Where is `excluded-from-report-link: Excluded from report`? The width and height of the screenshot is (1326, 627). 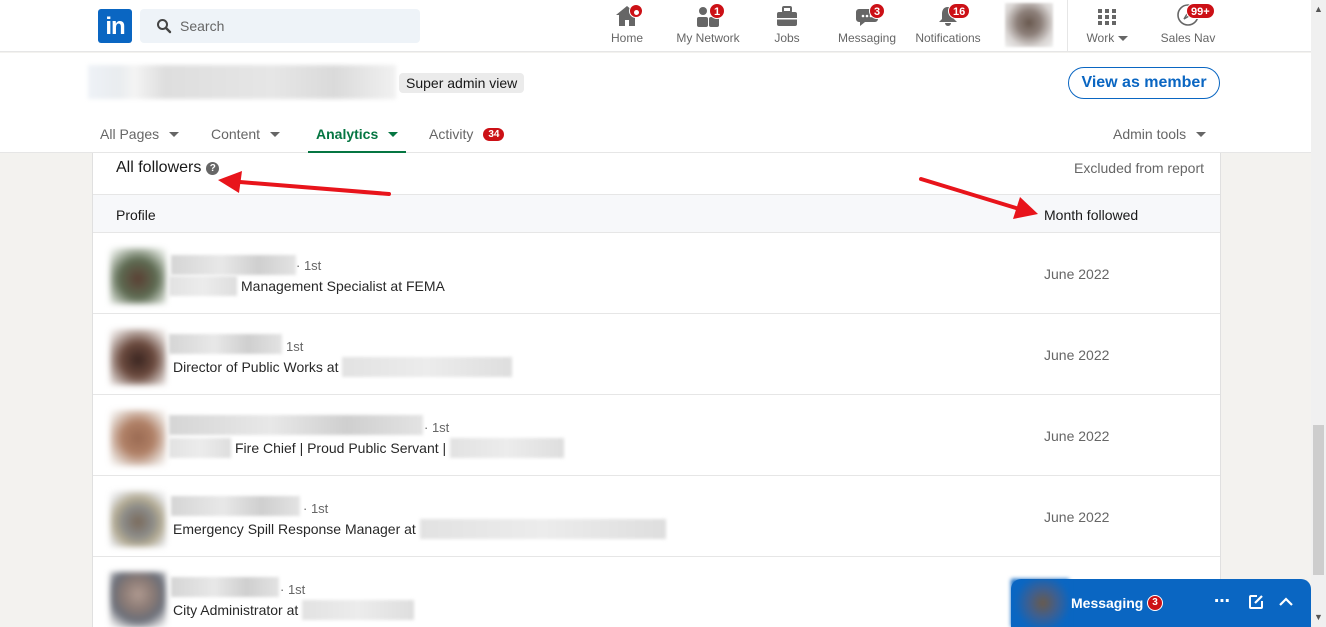
excluded-from-report-link: Excluded from report is located at coordinates (1139, 168).